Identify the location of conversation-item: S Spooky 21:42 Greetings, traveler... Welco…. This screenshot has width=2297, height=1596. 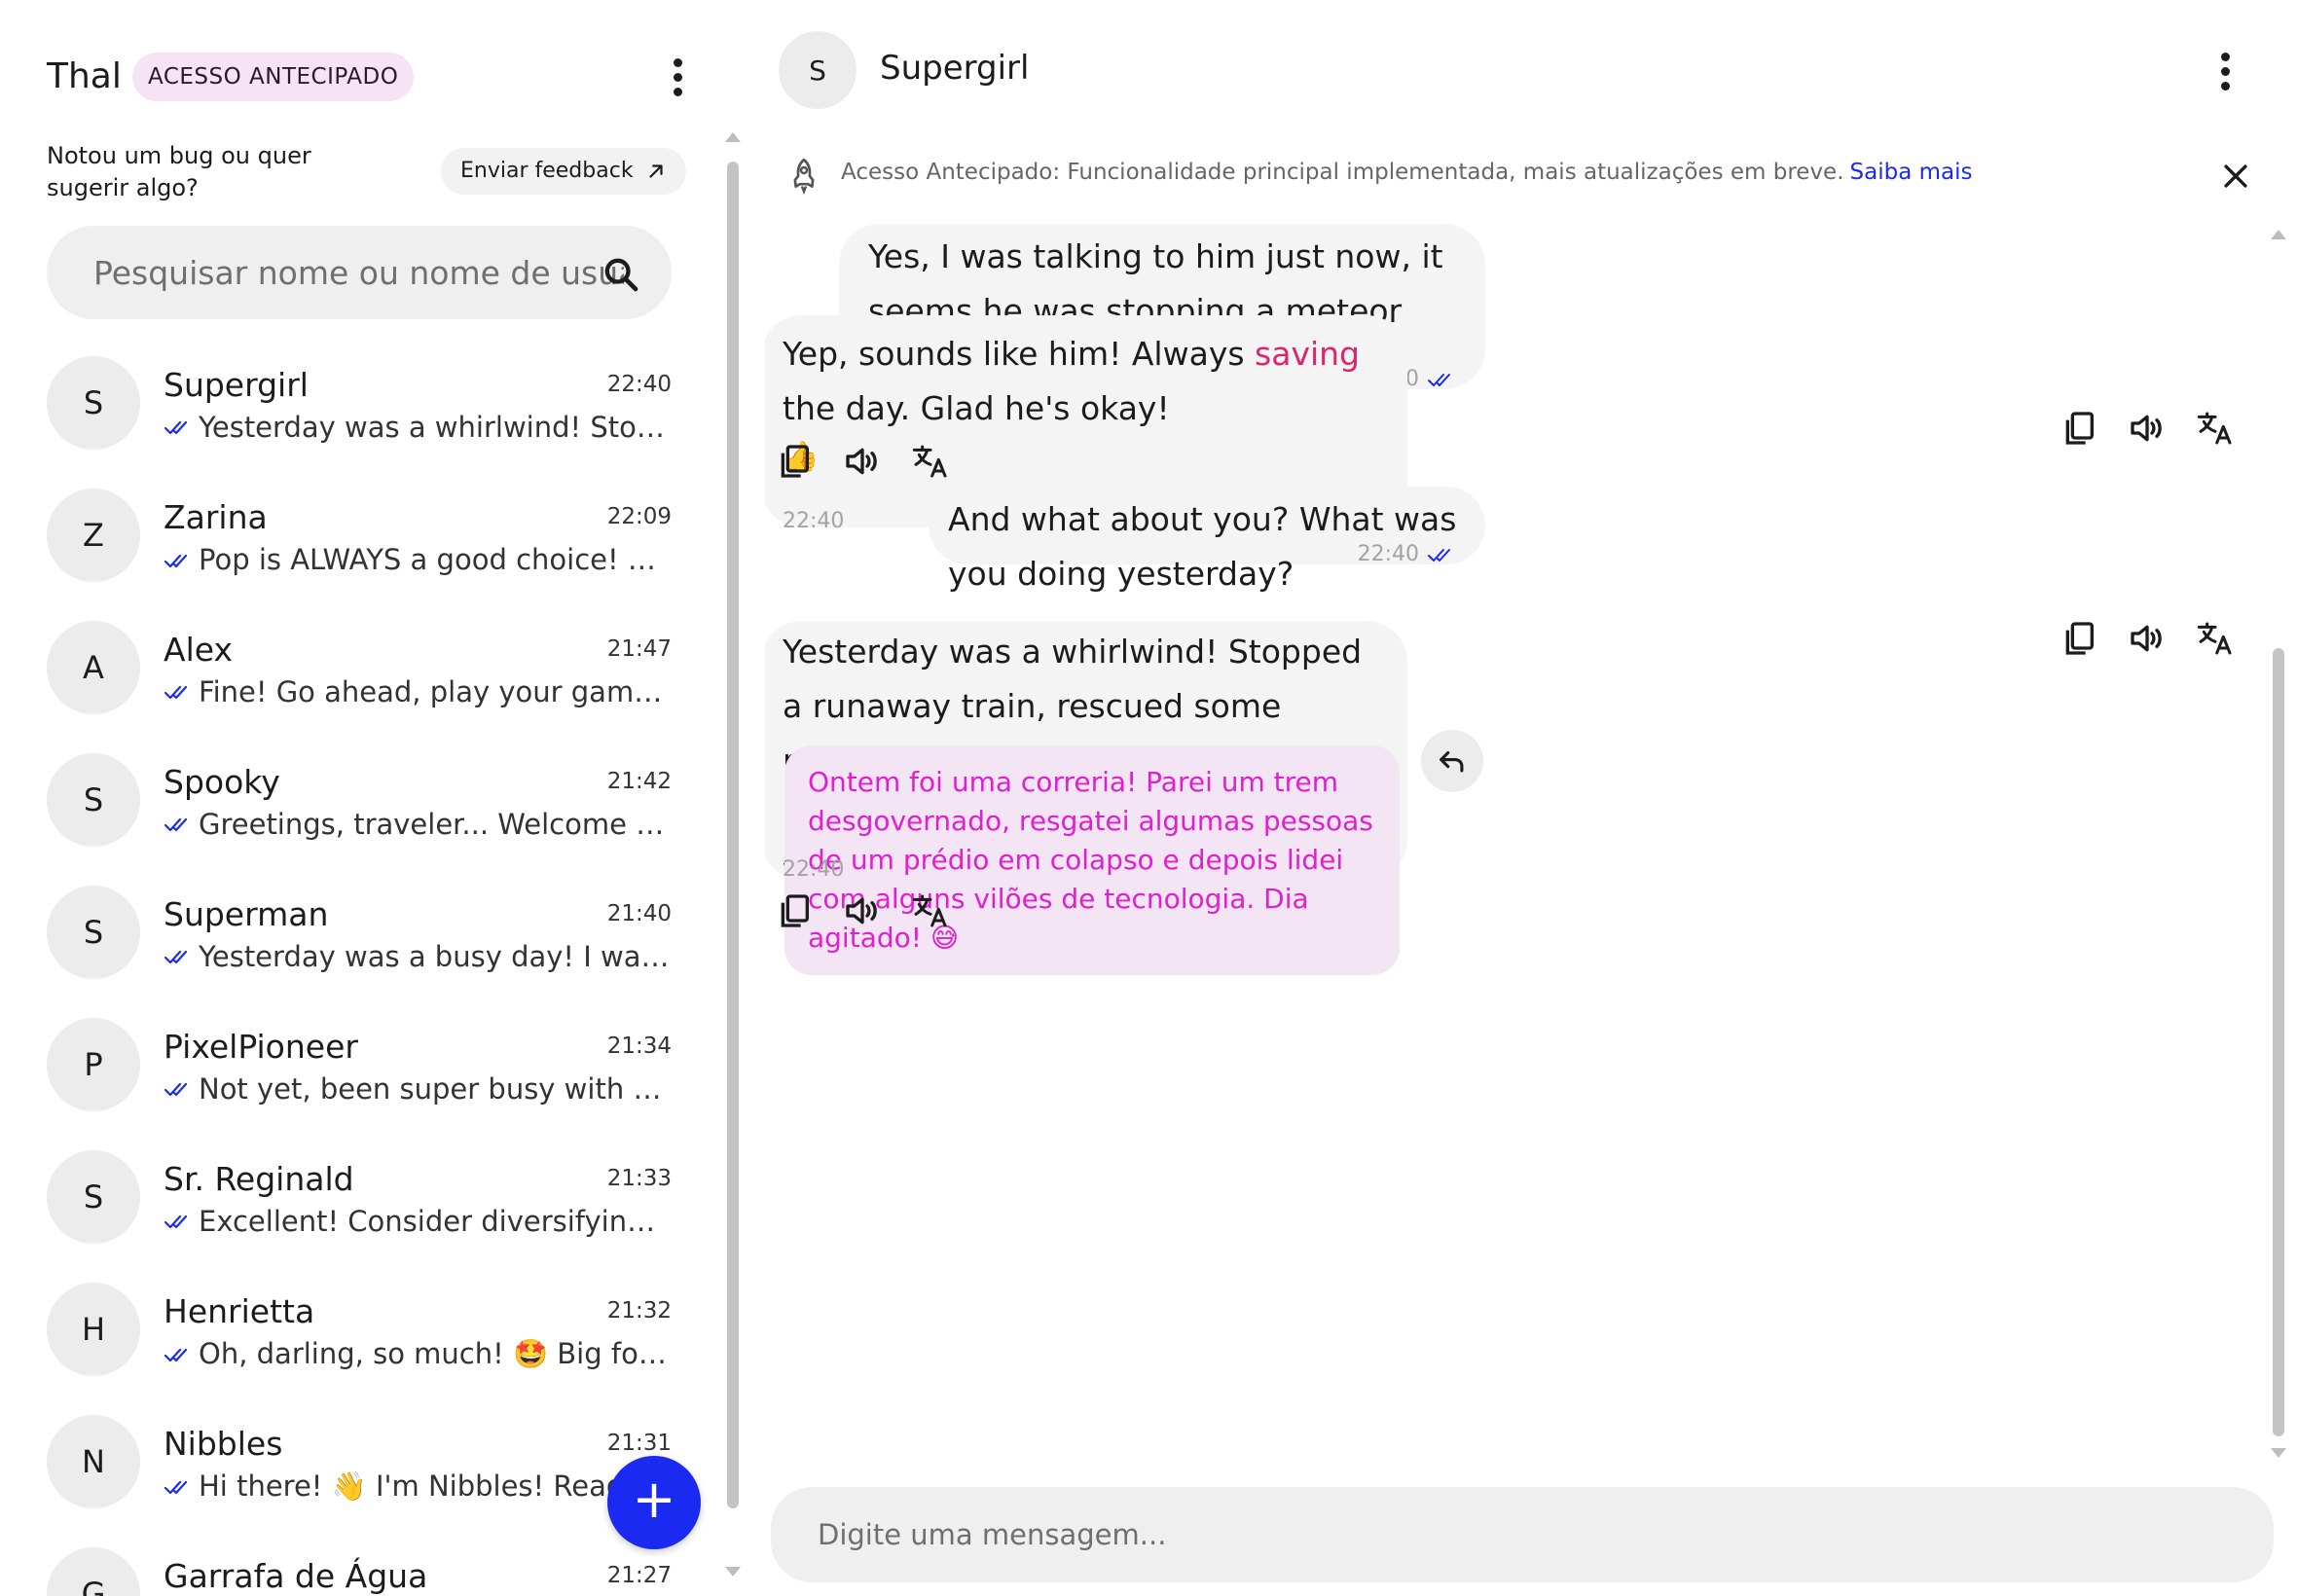
(350, 788).